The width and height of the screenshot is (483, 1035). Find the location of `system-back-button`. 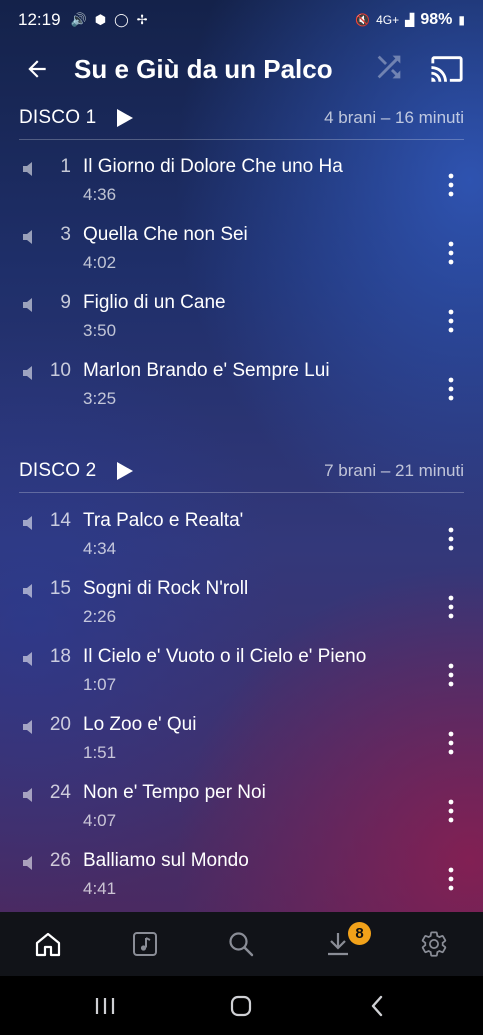

system-back-button is located at coordinates (377, 1006).